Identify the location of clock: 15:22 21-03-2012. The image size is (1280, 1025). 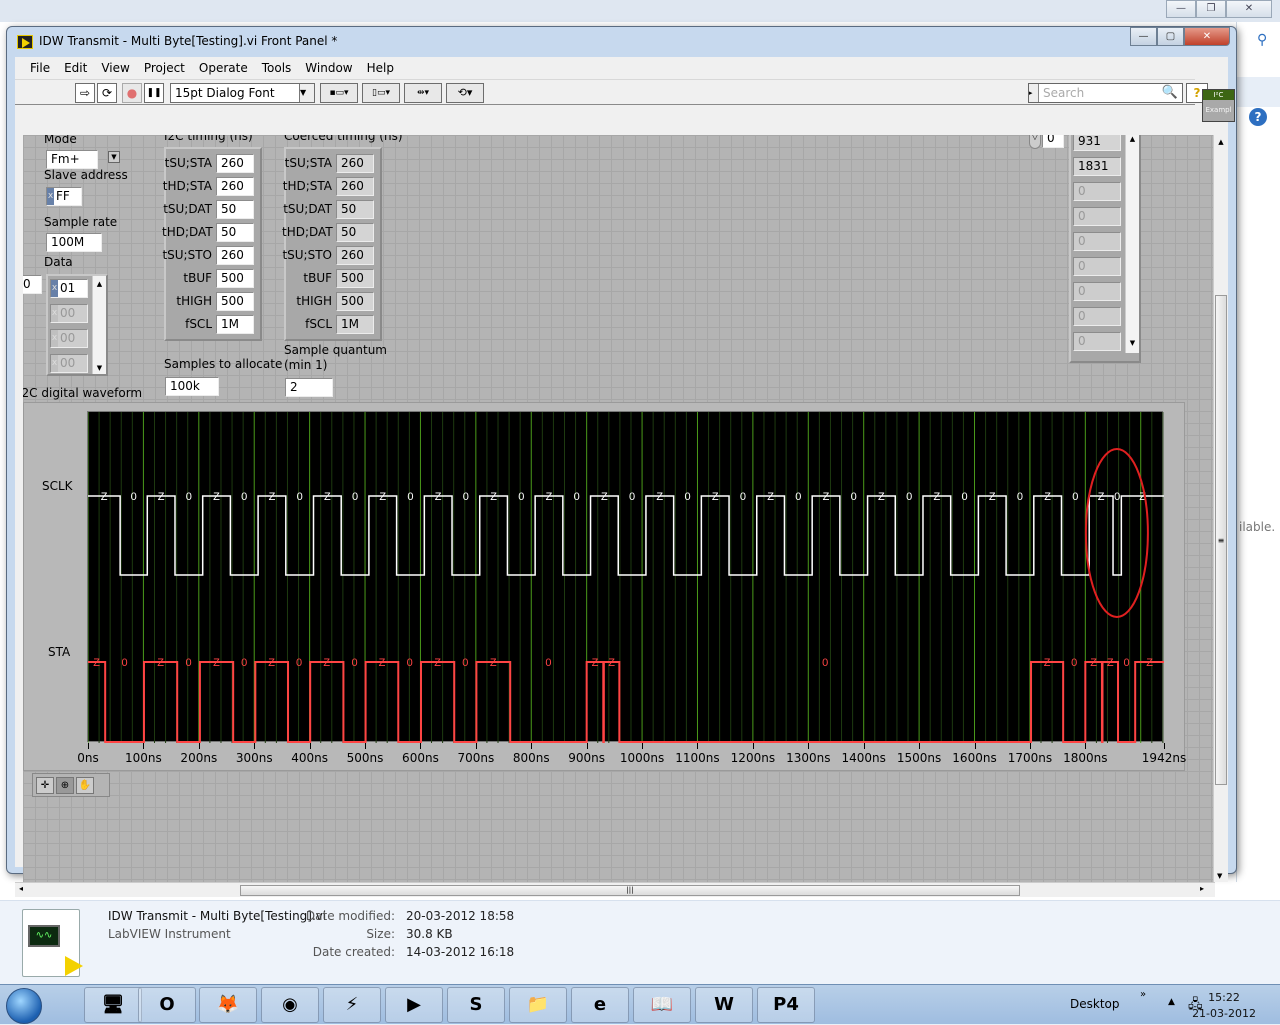
(1224, 1006).